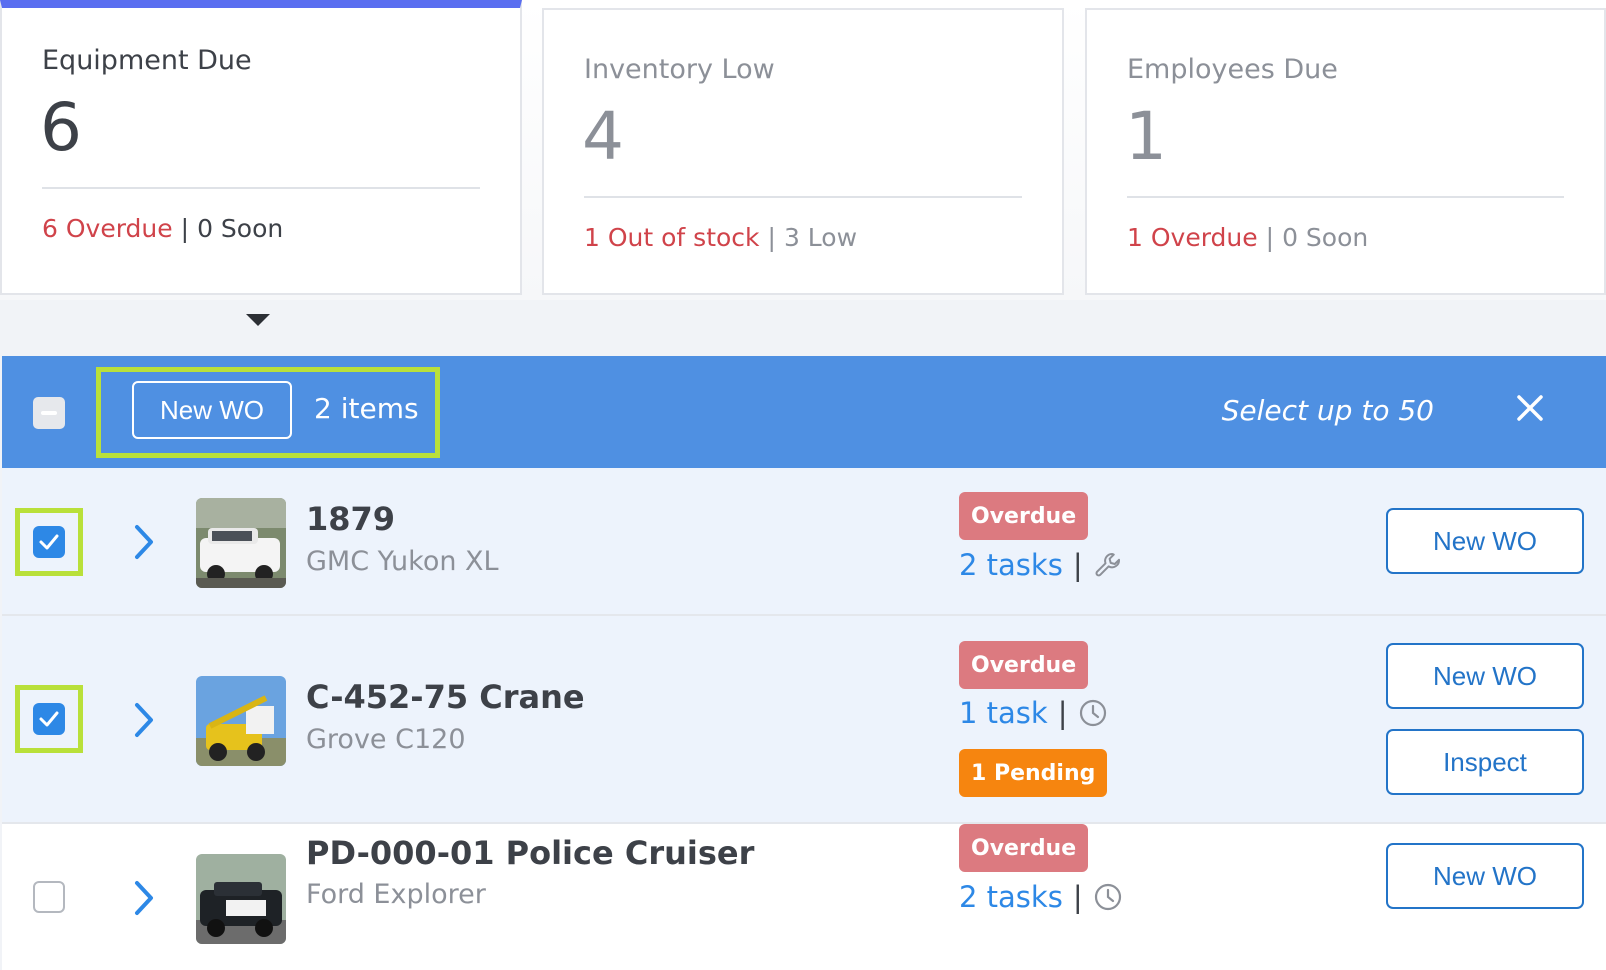  Describe the element at coordinates (49, 413) in the screenshot. I see `select-all-checkbox` at that location.